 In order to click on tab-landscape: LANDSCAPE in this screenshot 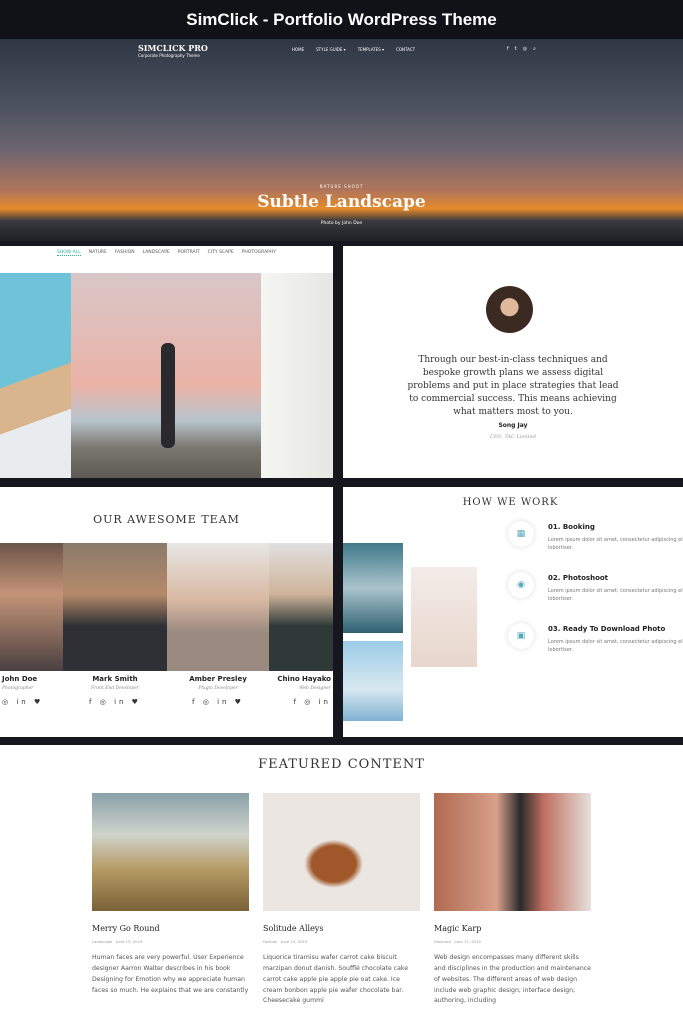, I will do `click(156, 253)`.